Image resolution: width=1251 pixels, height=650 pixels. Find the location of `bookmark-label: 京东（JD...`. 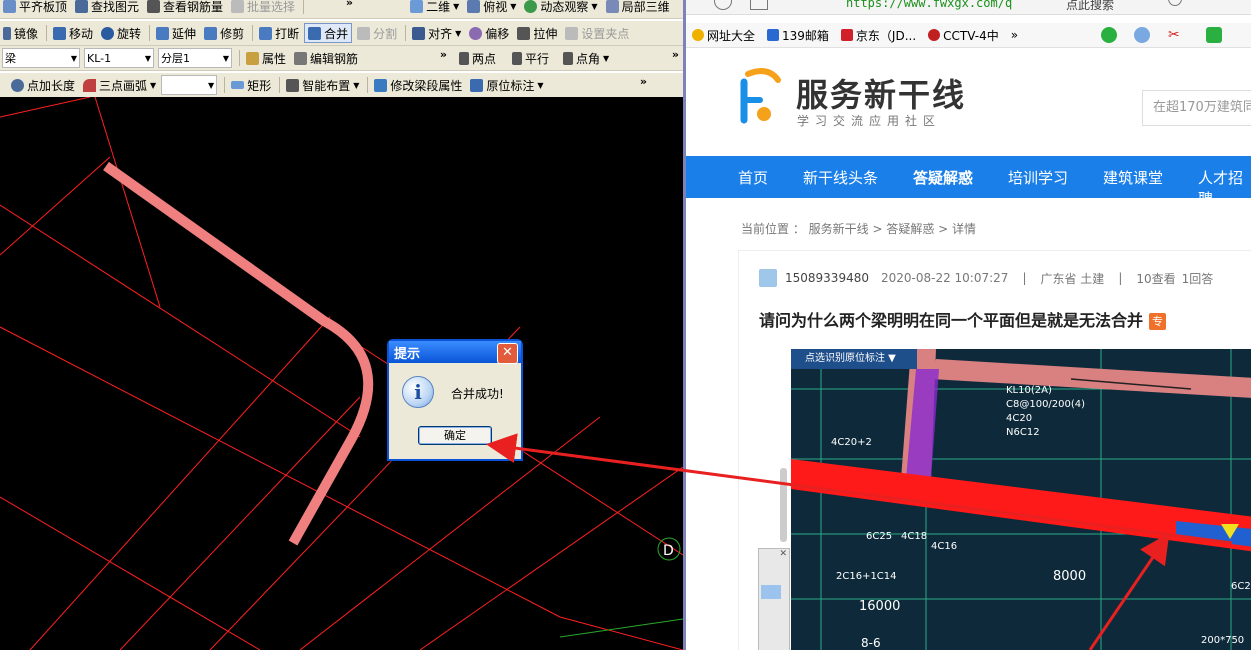

bookmark-label: 京东（JD... is located at coordinates (886, 35).